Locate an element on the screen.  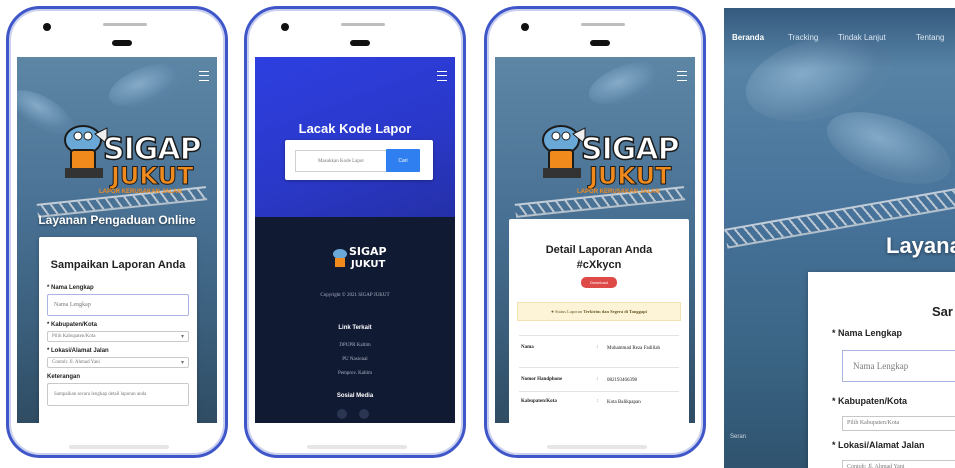
nav-beranda: Beranda is located at coordinates (748, 37).